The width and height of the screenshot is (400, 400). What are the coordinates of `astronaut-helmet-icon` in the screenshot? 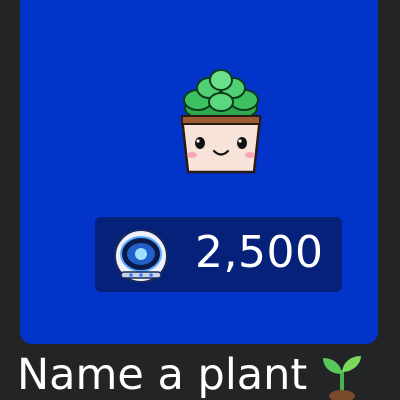 It's located at (141, 256).